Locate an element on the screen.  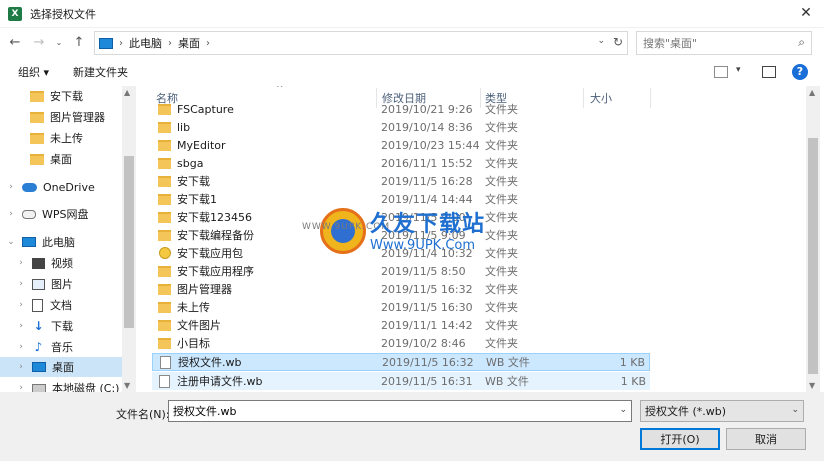
search-box: ⌕ is located at coordinates (724, 43).